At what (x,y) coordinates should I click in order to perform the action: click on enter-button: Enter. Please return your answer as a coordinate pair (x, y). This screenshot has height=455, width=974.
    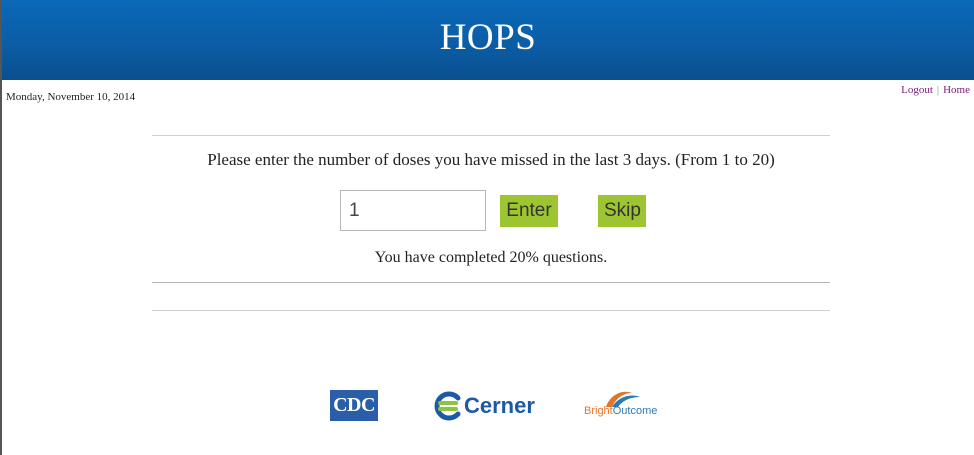
    Looking at the image, I should click on (529, 211).